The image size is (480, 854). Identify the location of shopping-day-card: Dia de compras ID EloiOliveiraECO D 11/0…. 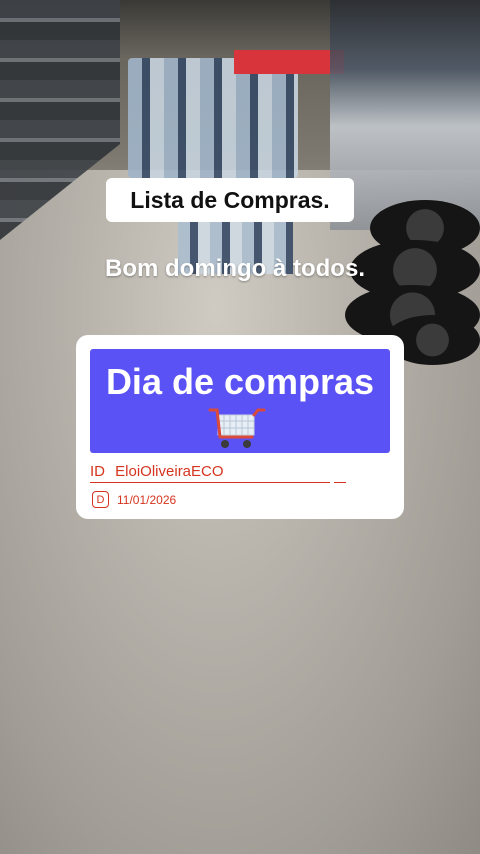
(240, 427).